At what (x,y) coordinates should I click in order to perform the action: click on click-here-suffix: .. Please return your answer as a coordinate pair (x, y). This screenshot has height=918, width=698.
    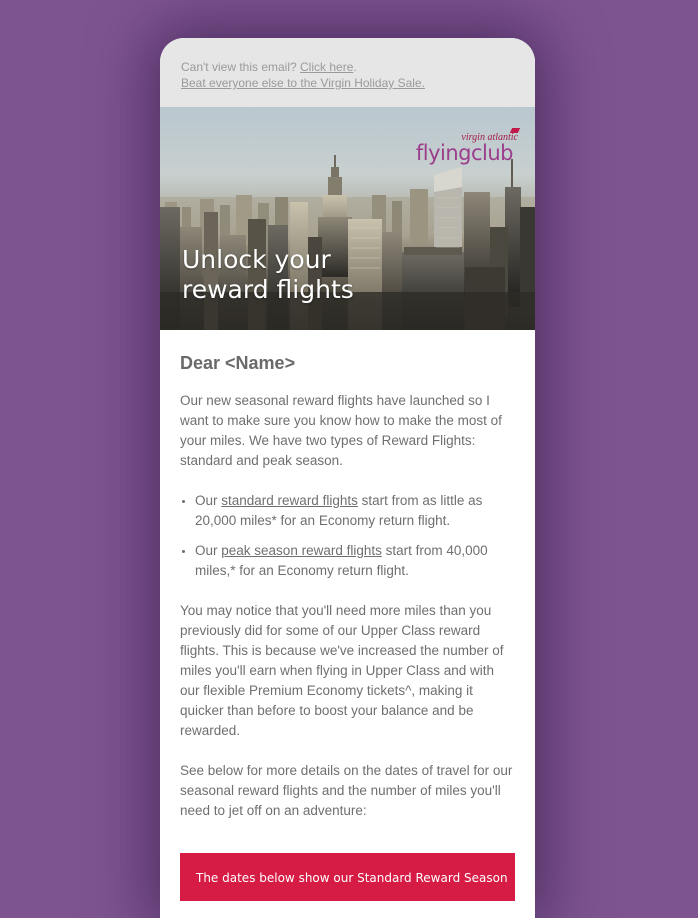
    Looking at the image, I should click on (355, 67).